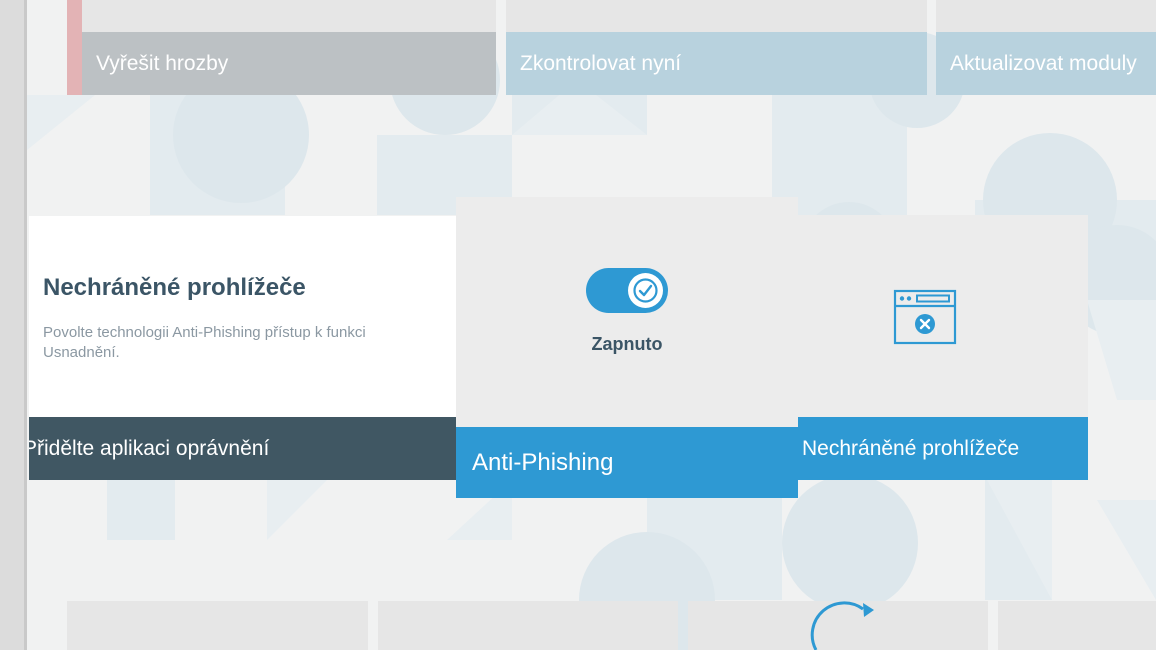  I want to click on update-modules-button: Aktualizovat moduly, so click(1046, 63).